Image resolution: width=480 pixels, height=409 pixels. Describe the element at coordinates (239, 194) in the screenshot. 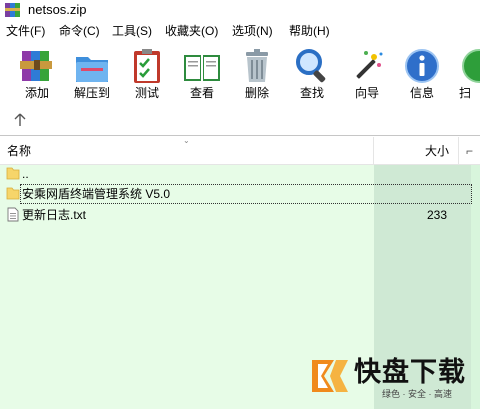

I see `list-item-selected: 安乘网盾终端管理系统 V5.0` at that location.